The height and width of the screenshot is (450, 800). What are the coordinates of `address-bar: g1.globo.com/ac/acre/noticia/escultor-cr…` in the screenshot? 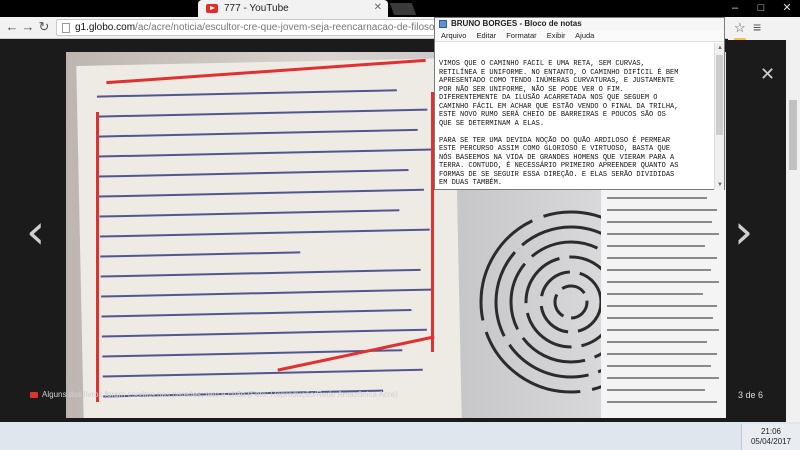 It's located at (246, 27).